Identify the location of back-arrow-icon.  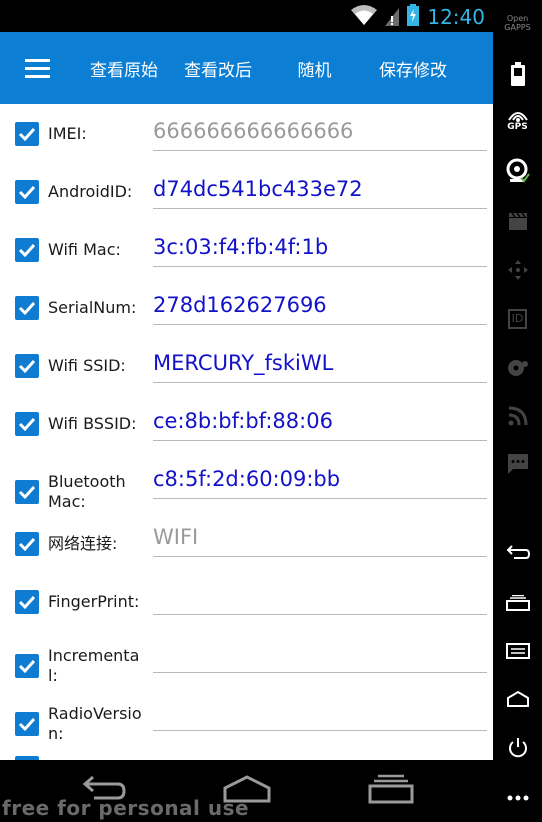
(517, 553).